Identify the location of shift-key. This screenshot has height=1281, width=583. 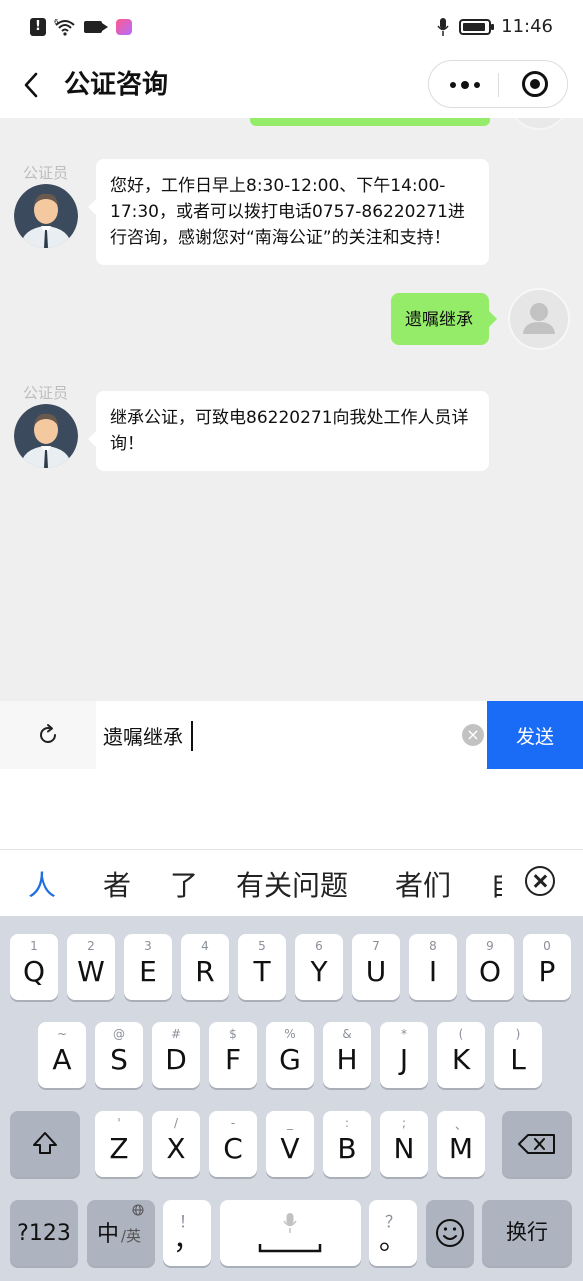
(45, 1144).